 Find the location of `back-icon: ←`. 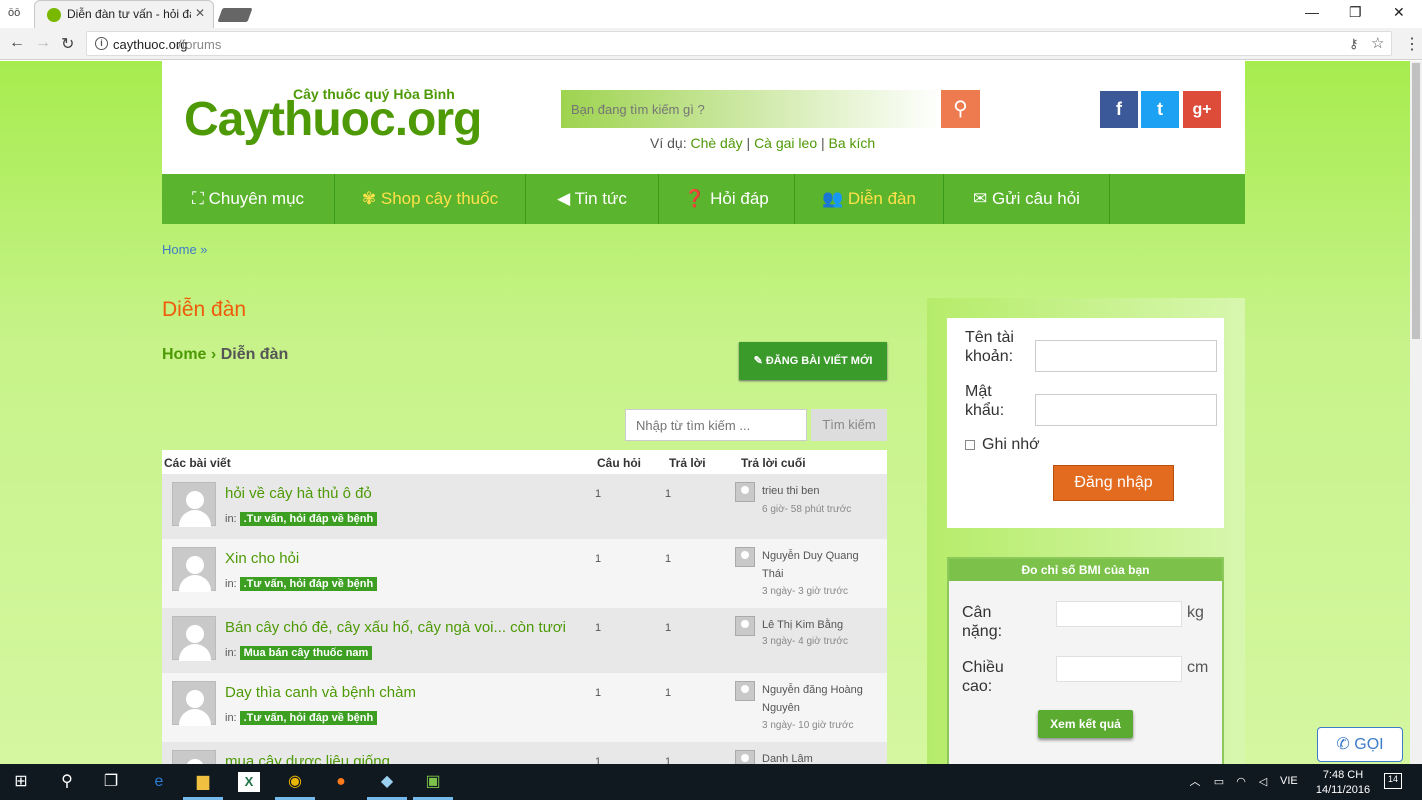

back-icon: ← is located at coordinates (17, 43).